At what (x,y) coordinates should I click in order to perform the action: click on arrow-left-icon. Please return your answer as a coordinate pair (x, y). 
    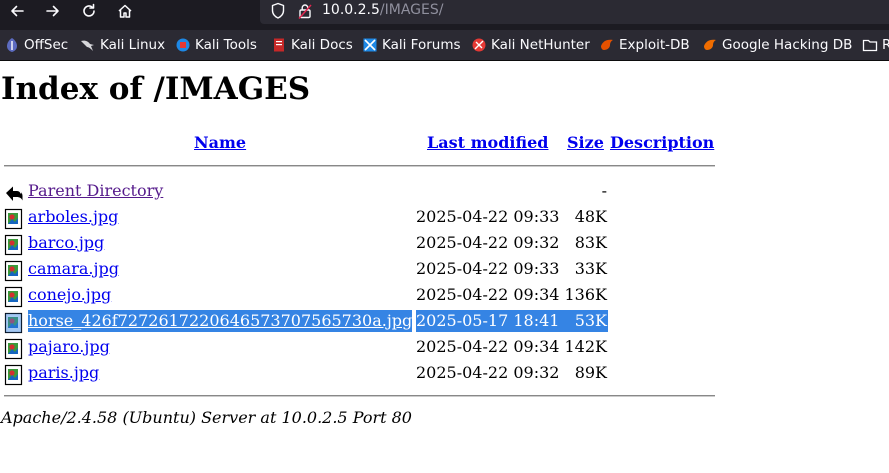
    Looking at the image, I should click on (17, 11).